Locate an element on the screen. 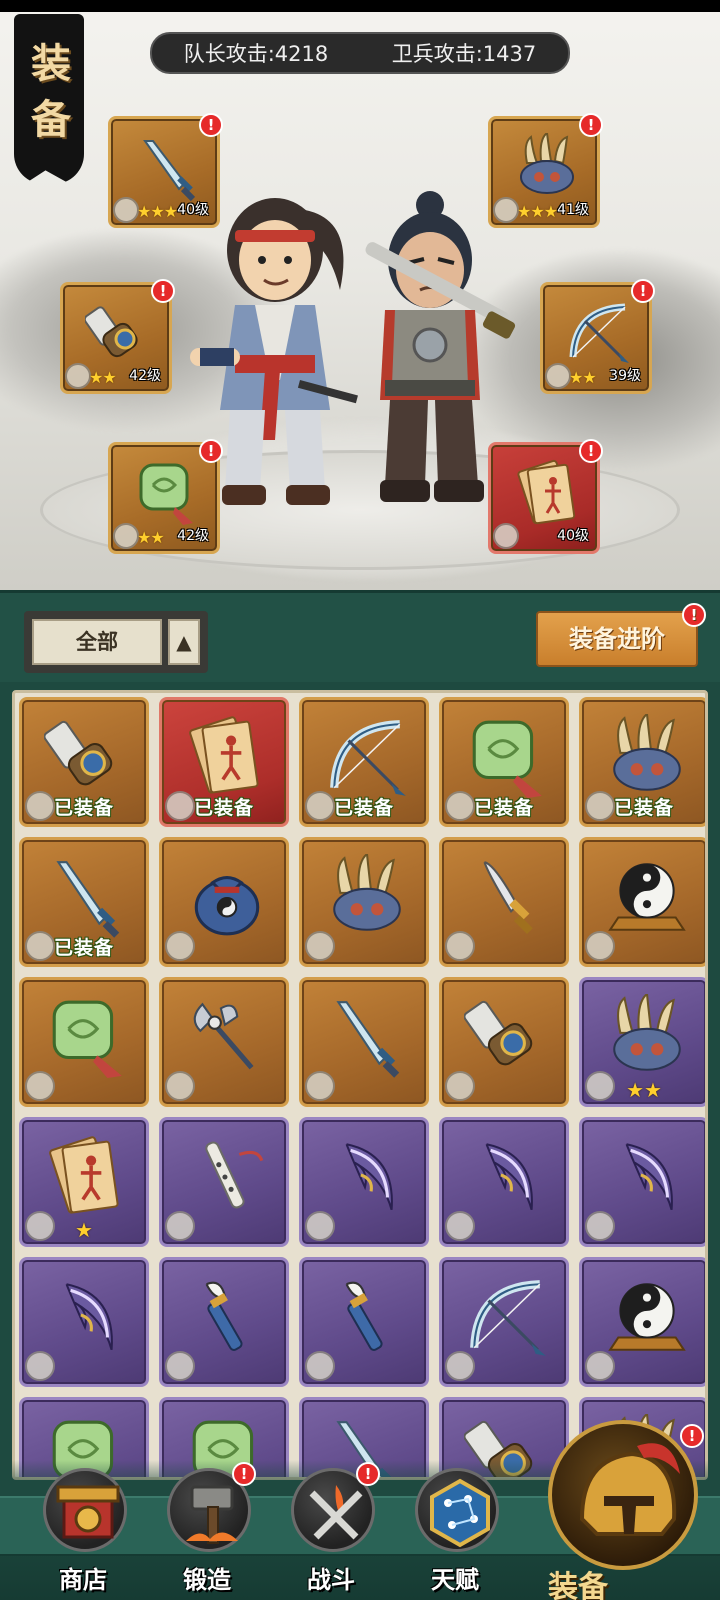 This screenshot has width=720, height=1600. nav-talent-label: 天赋 is located at coordinates (455, 1579).